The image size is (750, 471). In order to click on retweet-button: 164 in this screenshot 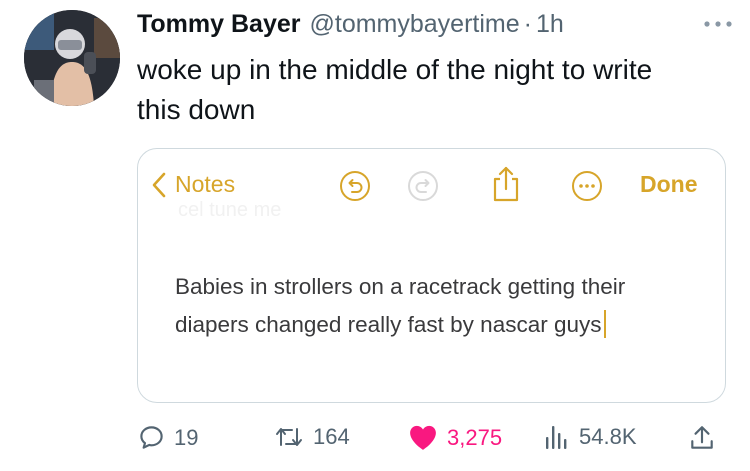, I will do `click(312, 437)`.